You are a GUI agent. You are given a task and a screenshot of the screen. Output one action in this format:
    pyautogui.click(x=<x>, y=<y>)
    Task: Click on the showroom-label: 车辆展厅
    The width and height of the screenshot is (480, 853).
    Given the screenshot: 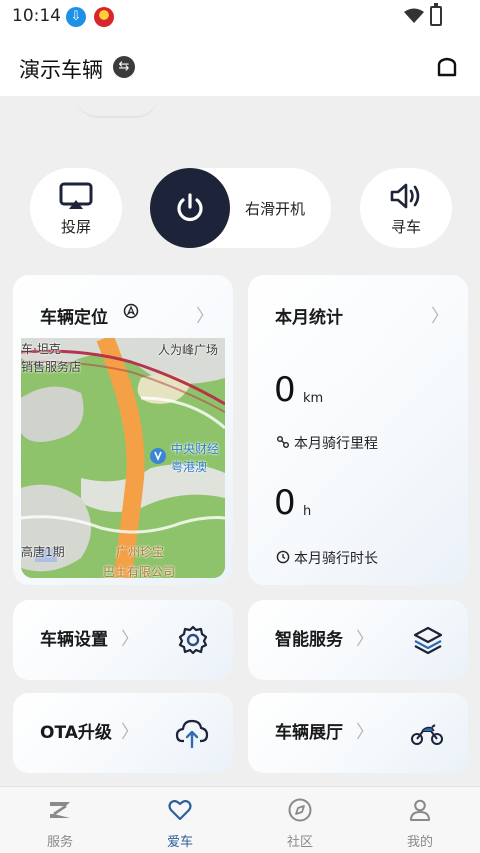 What is the action you would take?
    pyautogui.click(x=309, y=733)
    